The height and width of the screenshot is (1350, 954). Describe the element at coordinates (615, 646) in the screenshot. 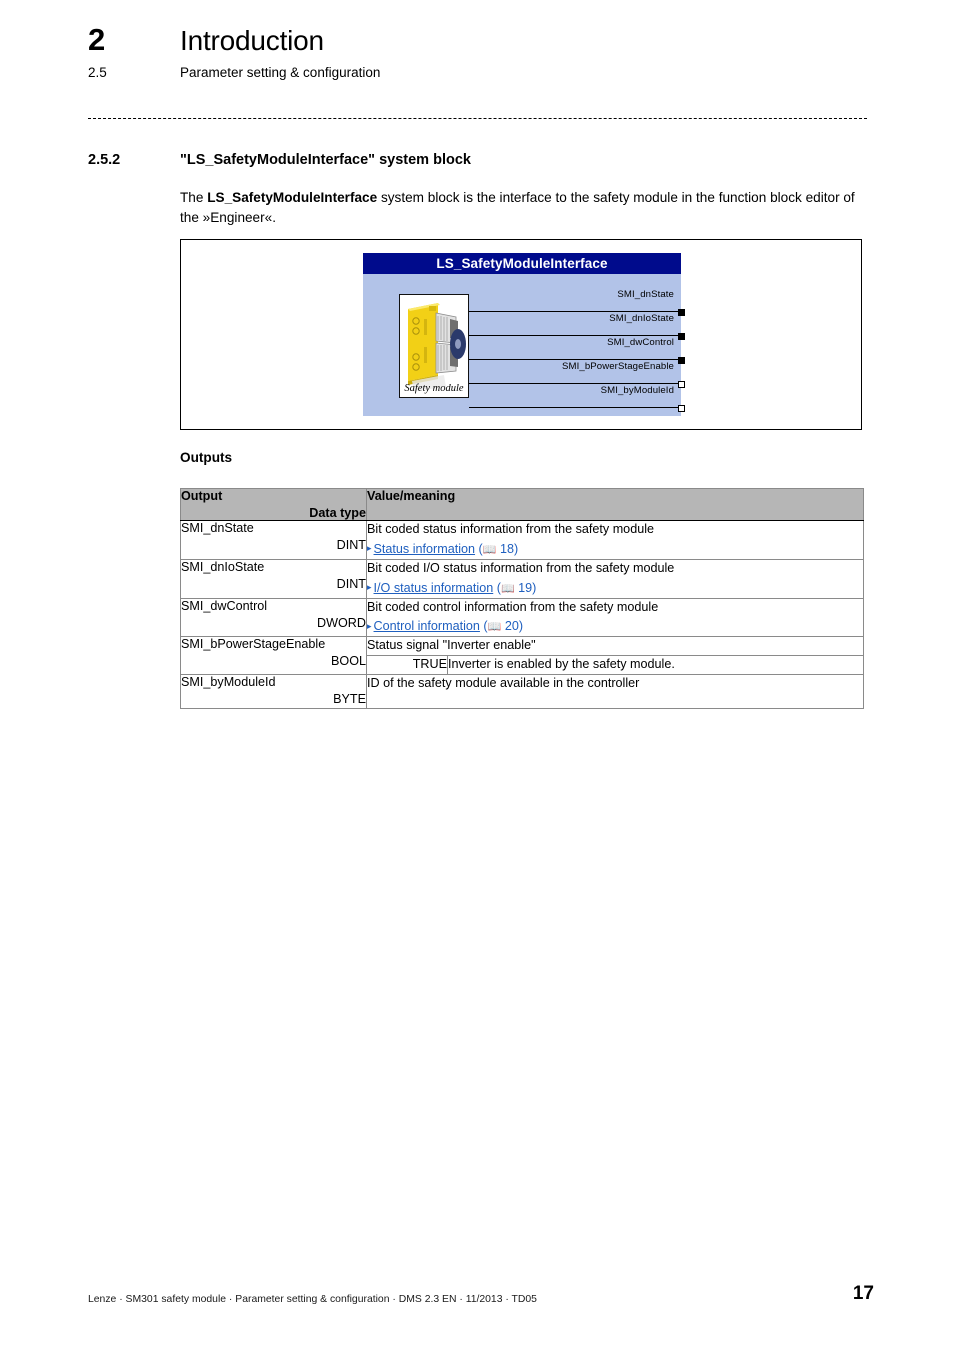

I see `subtable-description-row: Status signal "Inverter enable"` at that location.